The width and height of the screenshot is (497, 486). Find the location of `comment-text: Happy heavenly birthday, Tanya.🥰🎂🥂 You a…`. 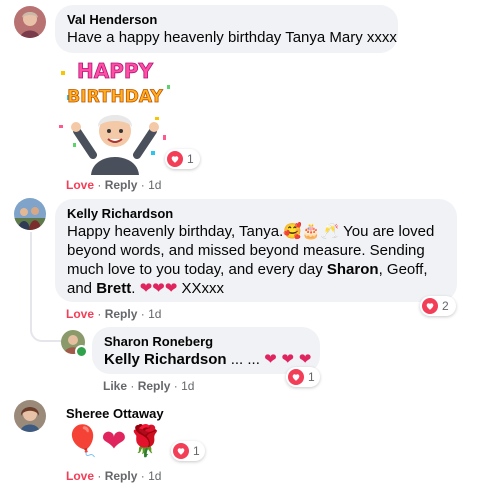

comment-text: Happy heavenly birthday, Tanya.🥰🎂🥂 You a… is located at coordinates (257, 260).